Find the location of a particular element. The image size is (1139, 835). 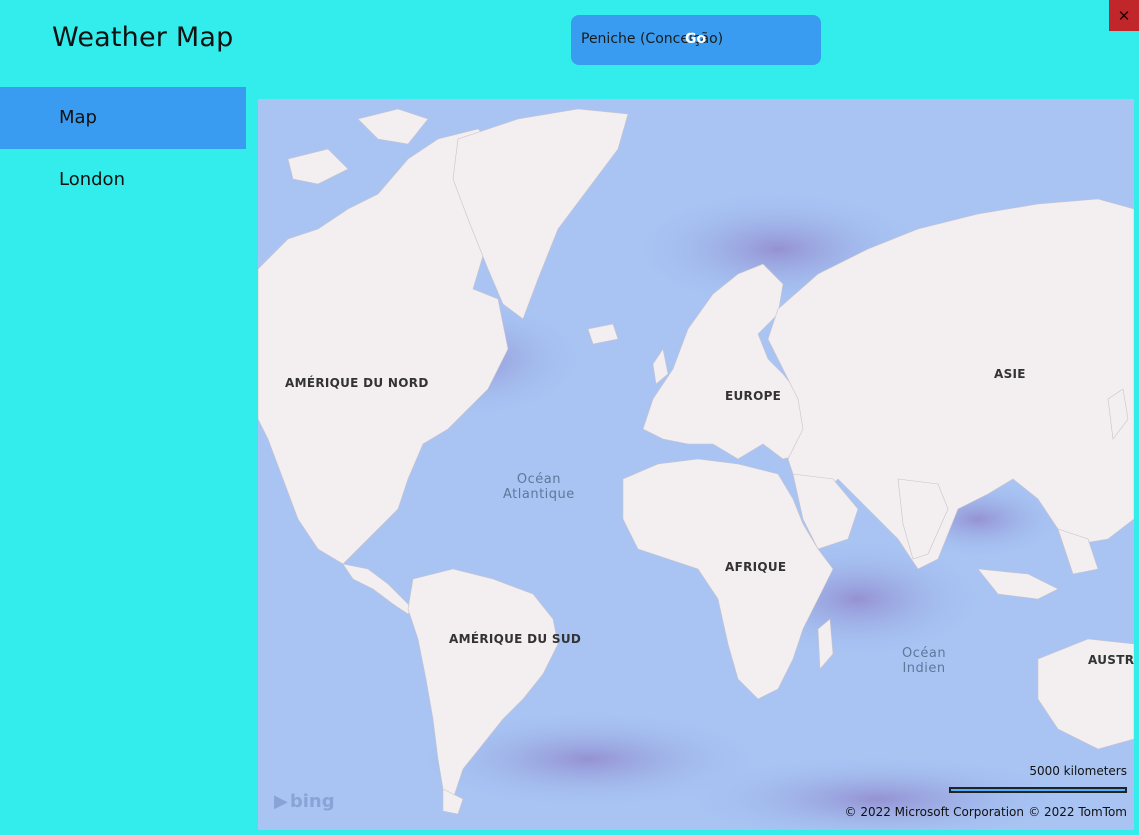

sidebar-item-map: Map is located at coordinates (123, 118).